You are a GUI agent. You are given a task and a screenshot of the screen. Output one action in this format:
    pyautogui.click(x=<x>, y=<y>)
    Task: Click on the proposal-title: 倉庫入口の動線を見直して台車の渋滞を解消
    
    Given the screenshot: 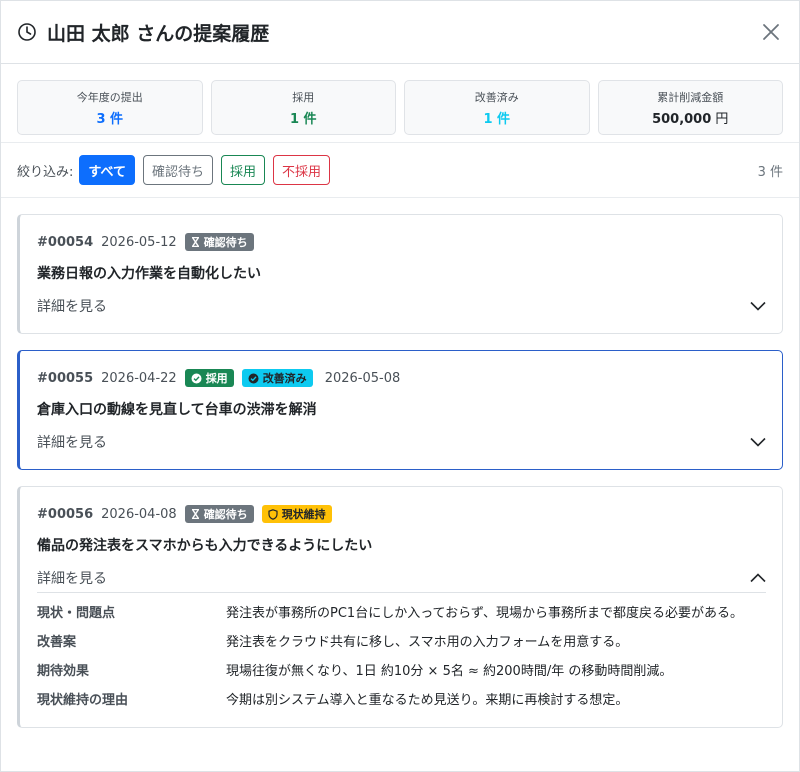 What is the action you would take?
    pyautogui.click(x=177, y=410)
    